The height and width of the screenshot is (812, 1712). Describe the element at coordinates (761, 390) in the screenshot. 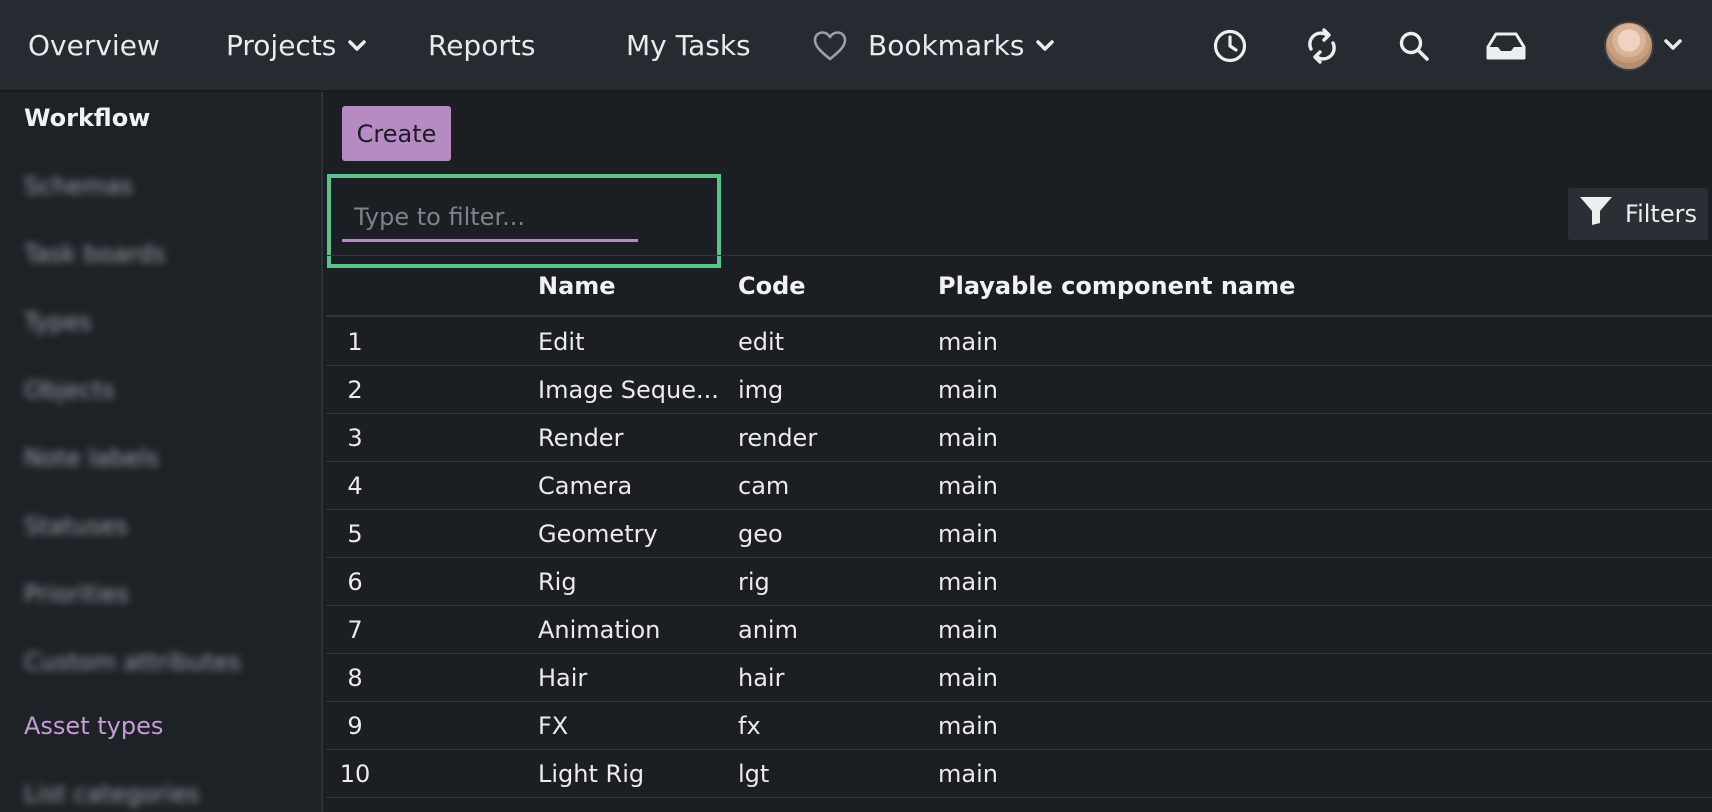

I see `cell-code: img` at that location.